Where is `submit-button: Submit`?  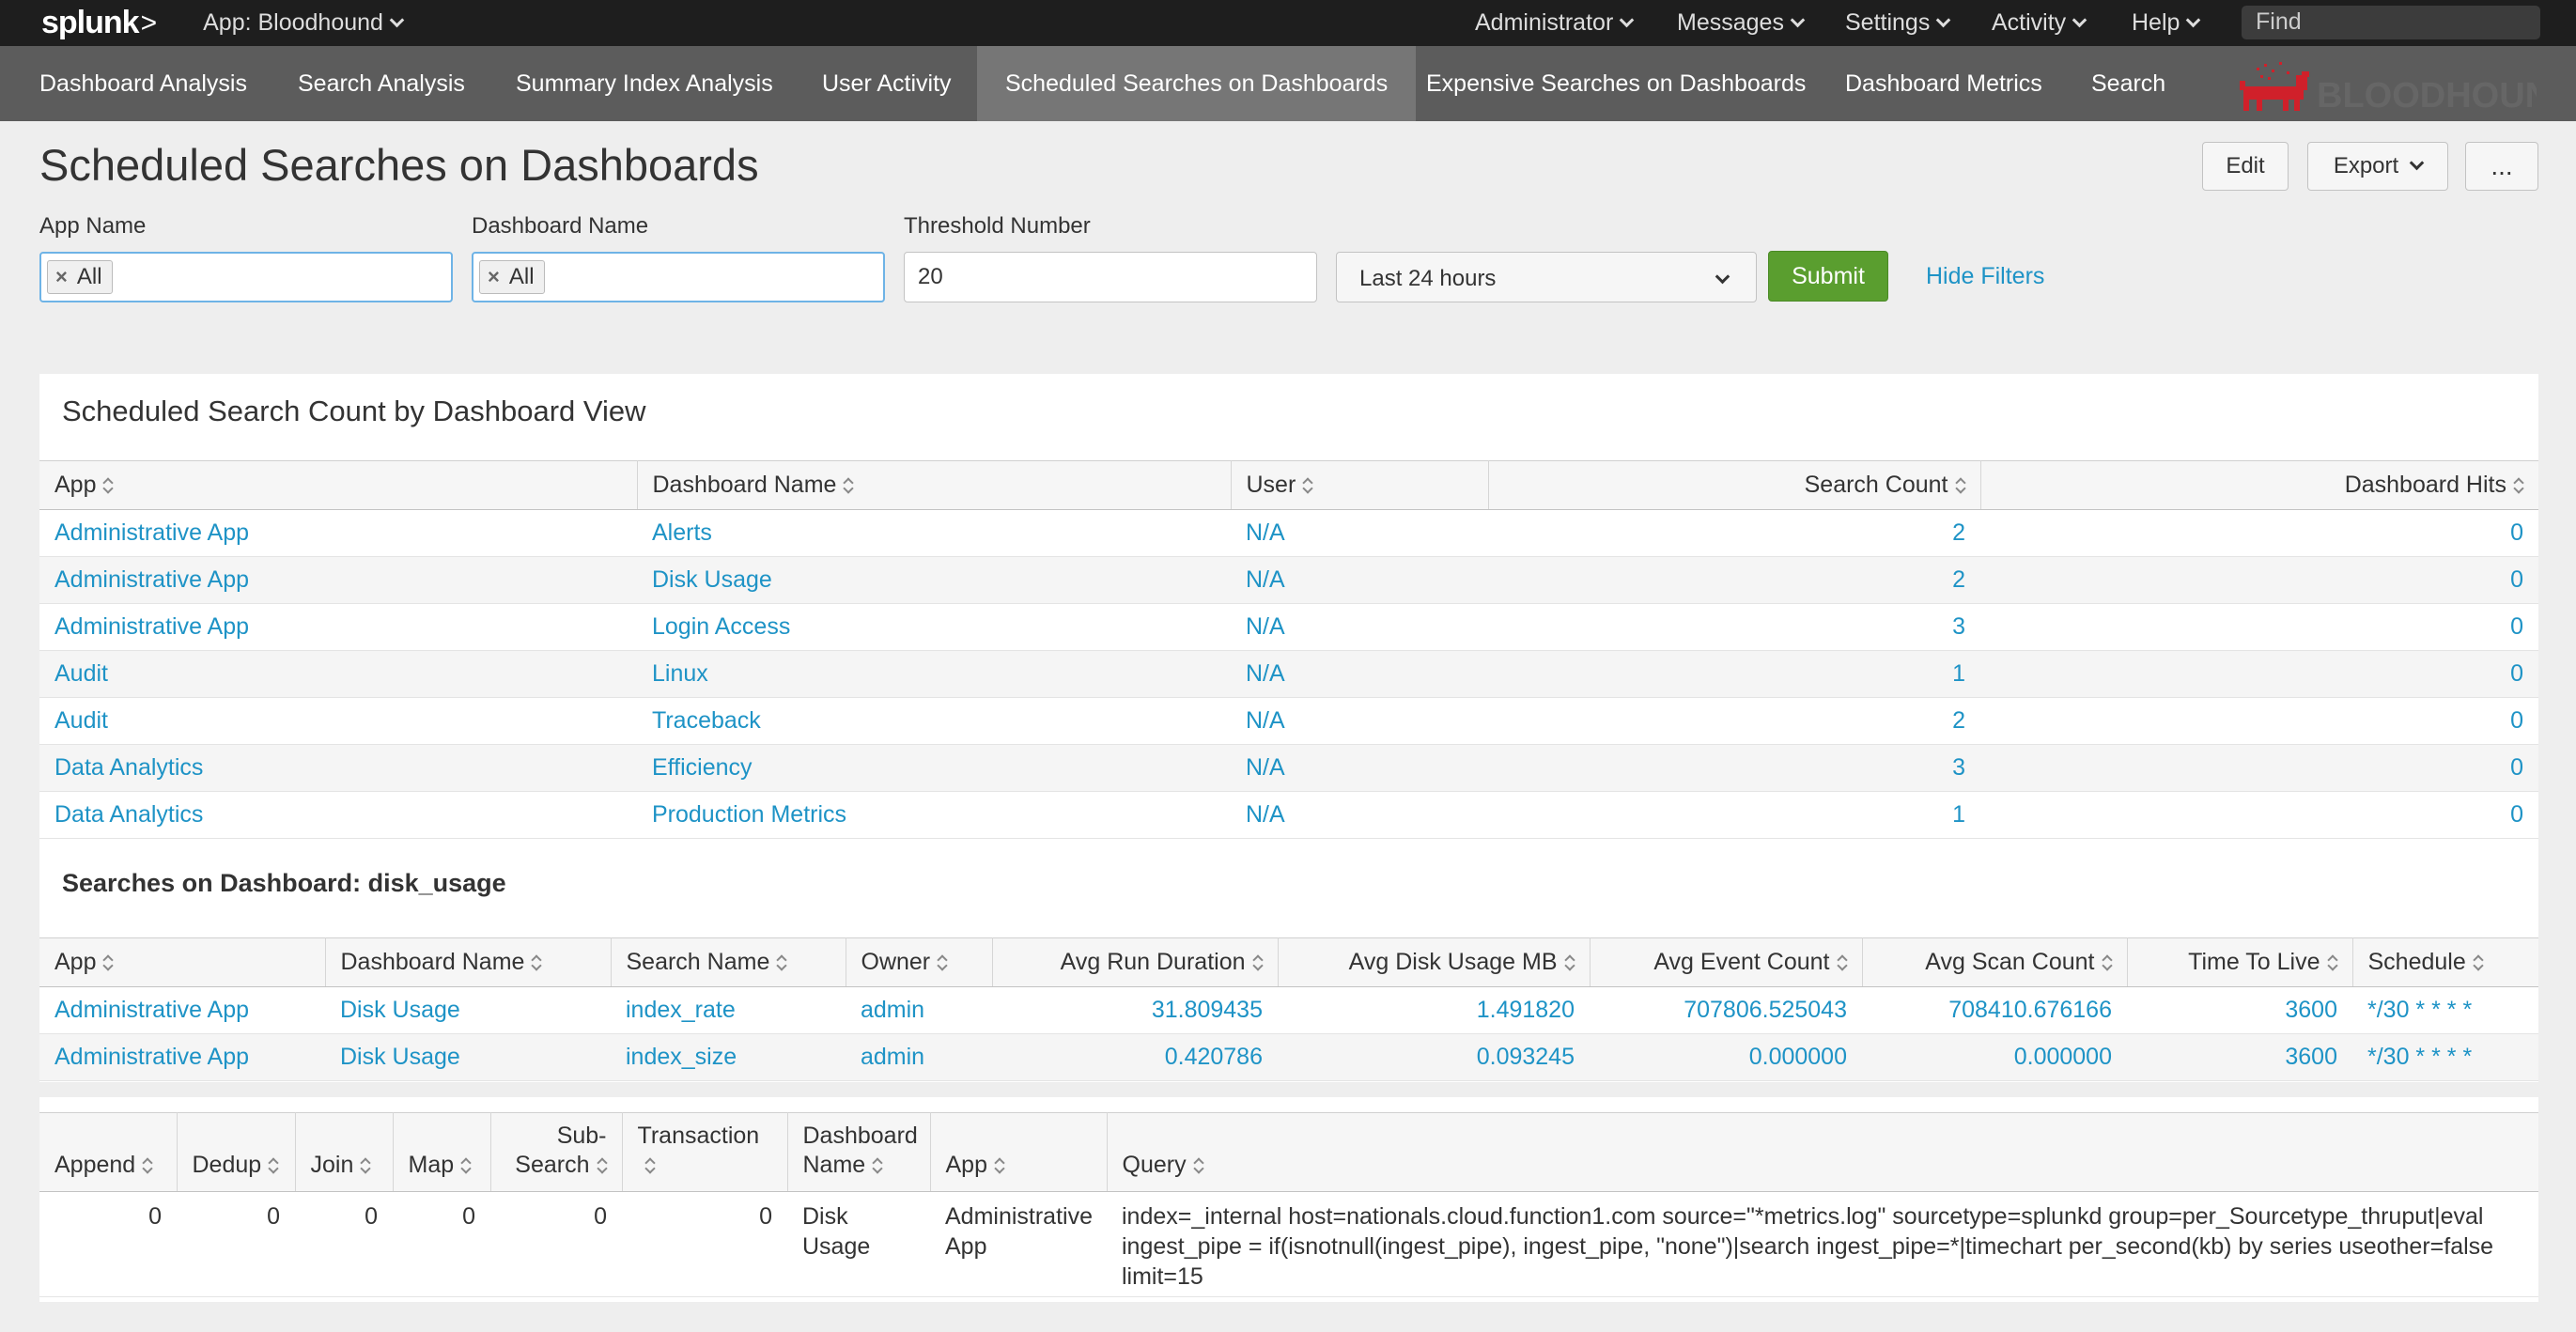
submit-button: Submit is located at coordinates (1828, 276).